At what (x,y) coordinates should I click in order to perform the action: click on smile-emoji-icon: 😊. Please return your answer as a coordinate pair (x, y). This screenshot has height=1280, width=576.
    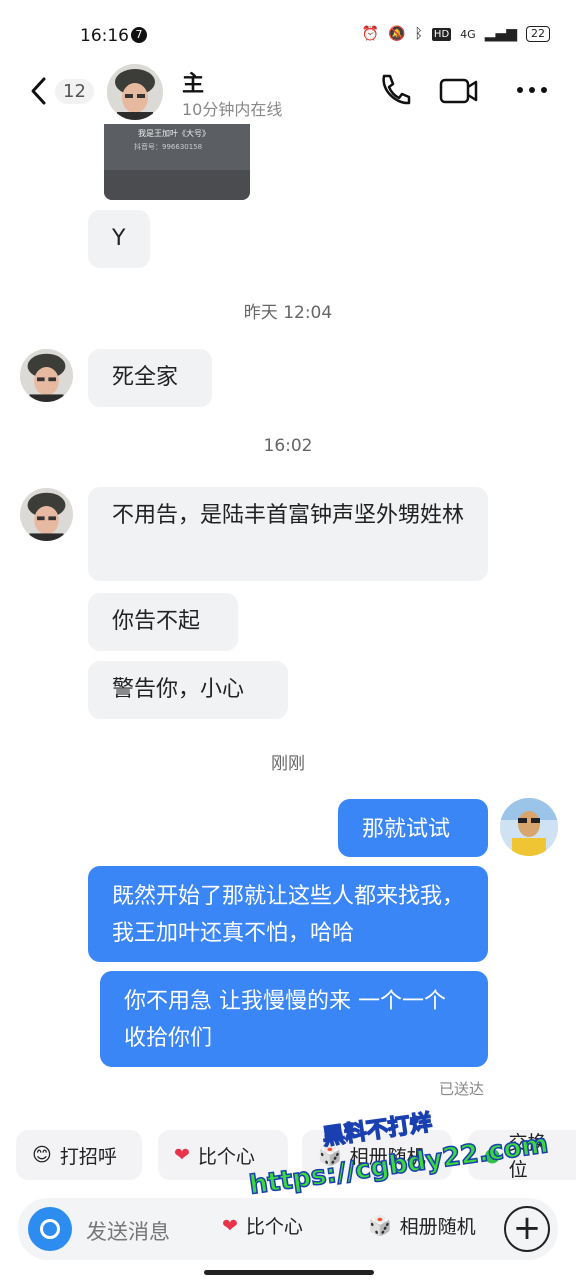
    Looking at the image, I should click on (42, 1155).